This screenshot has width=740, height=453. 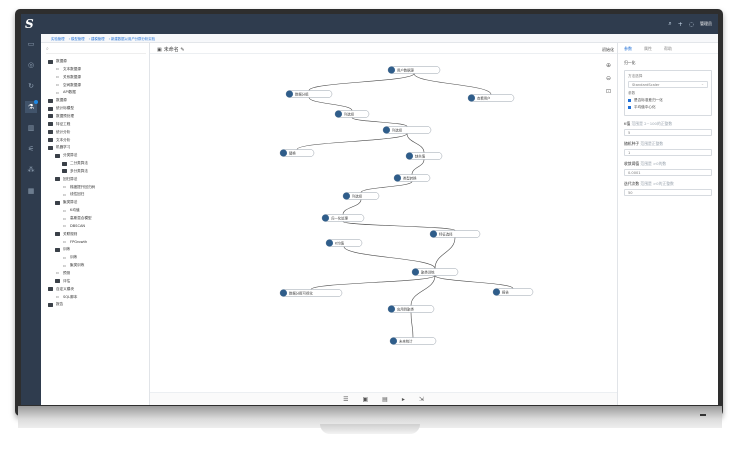 What do you see at coordinates (668, 132) in the screenshot?
I see `field1-input: 5` at bounding box center [668, 132].